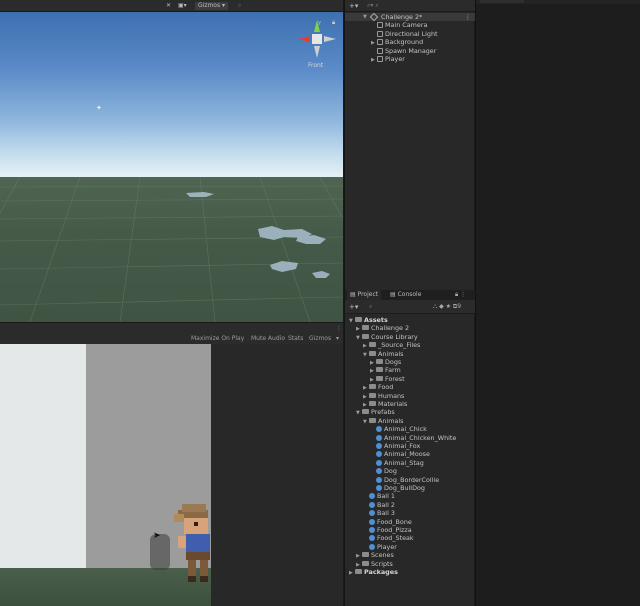 This screenshot has height=606, width=640. I want to click on project-item-label: Scenes, so click(382, 555).